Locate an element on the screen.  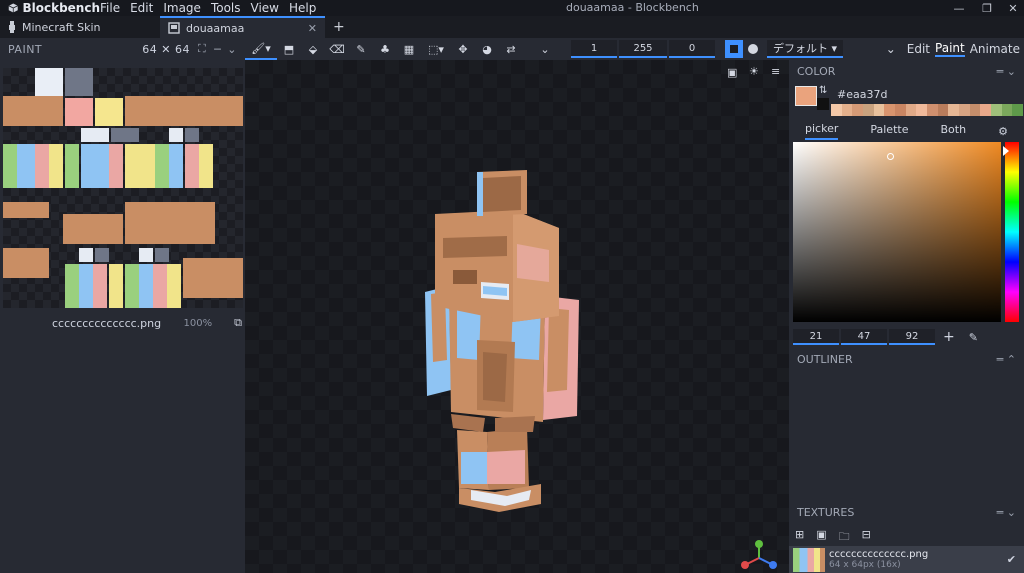
add-color-icon: + is located at coordinates (949, 337).